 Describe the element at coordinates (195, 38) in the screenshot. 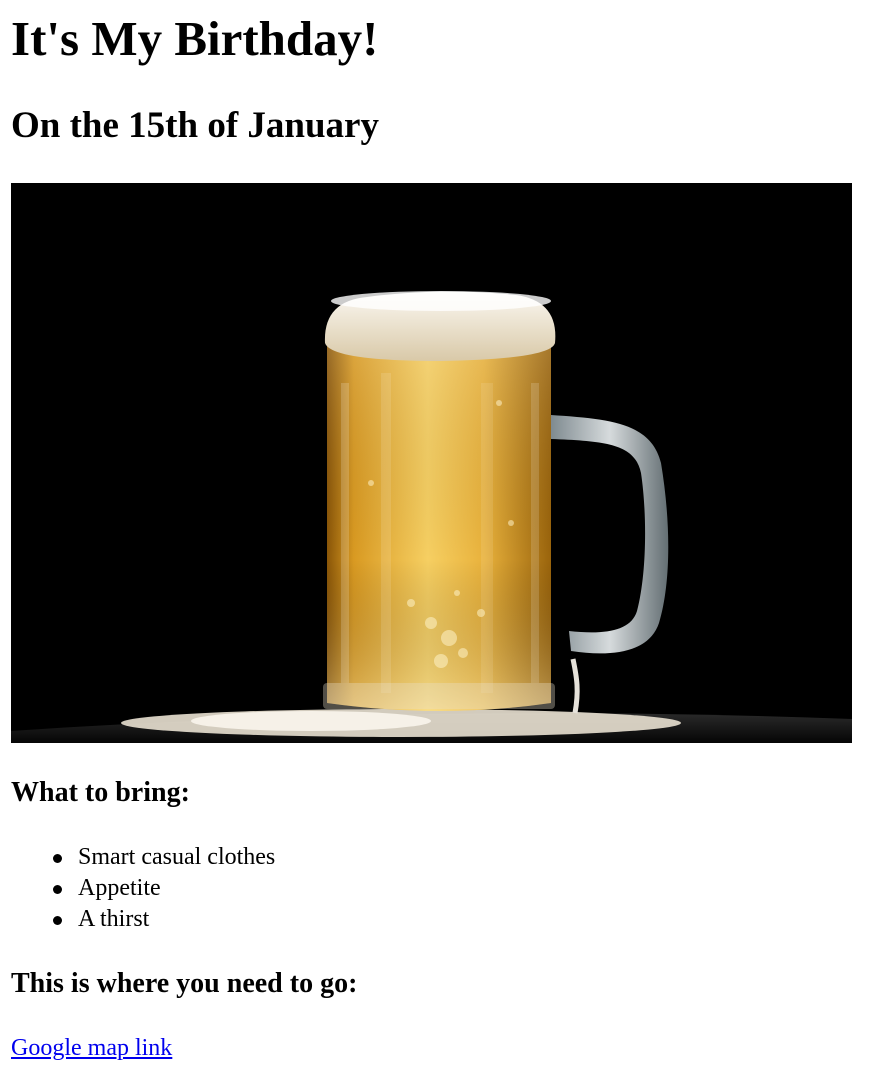

I see `page-title: It's My Birthday!` at that location.